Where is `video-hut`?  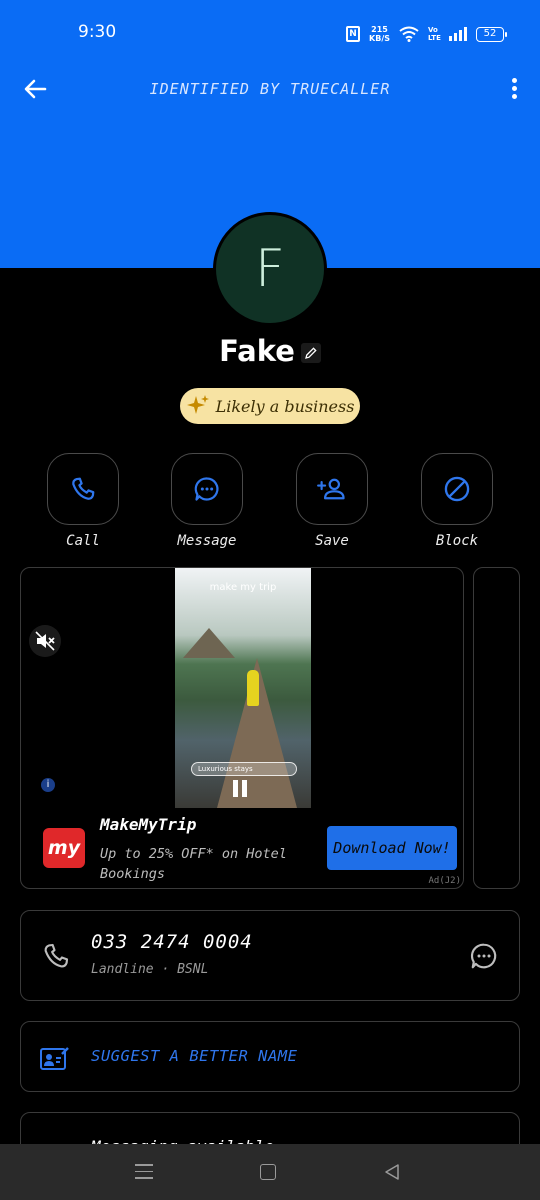 video-hut is located at coordinates (209, 643).